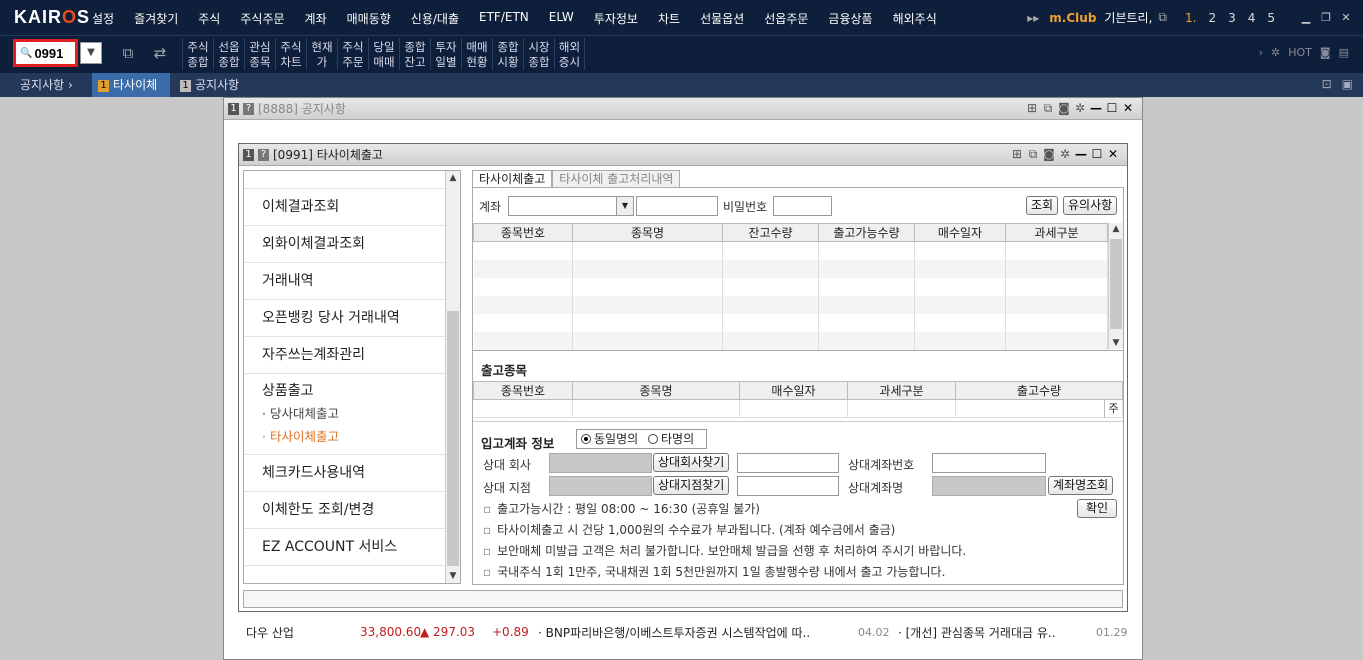  Describe the element at coordinates (1162, 17) in the screenshot. I see `popout-icon: ⧉` at that location.